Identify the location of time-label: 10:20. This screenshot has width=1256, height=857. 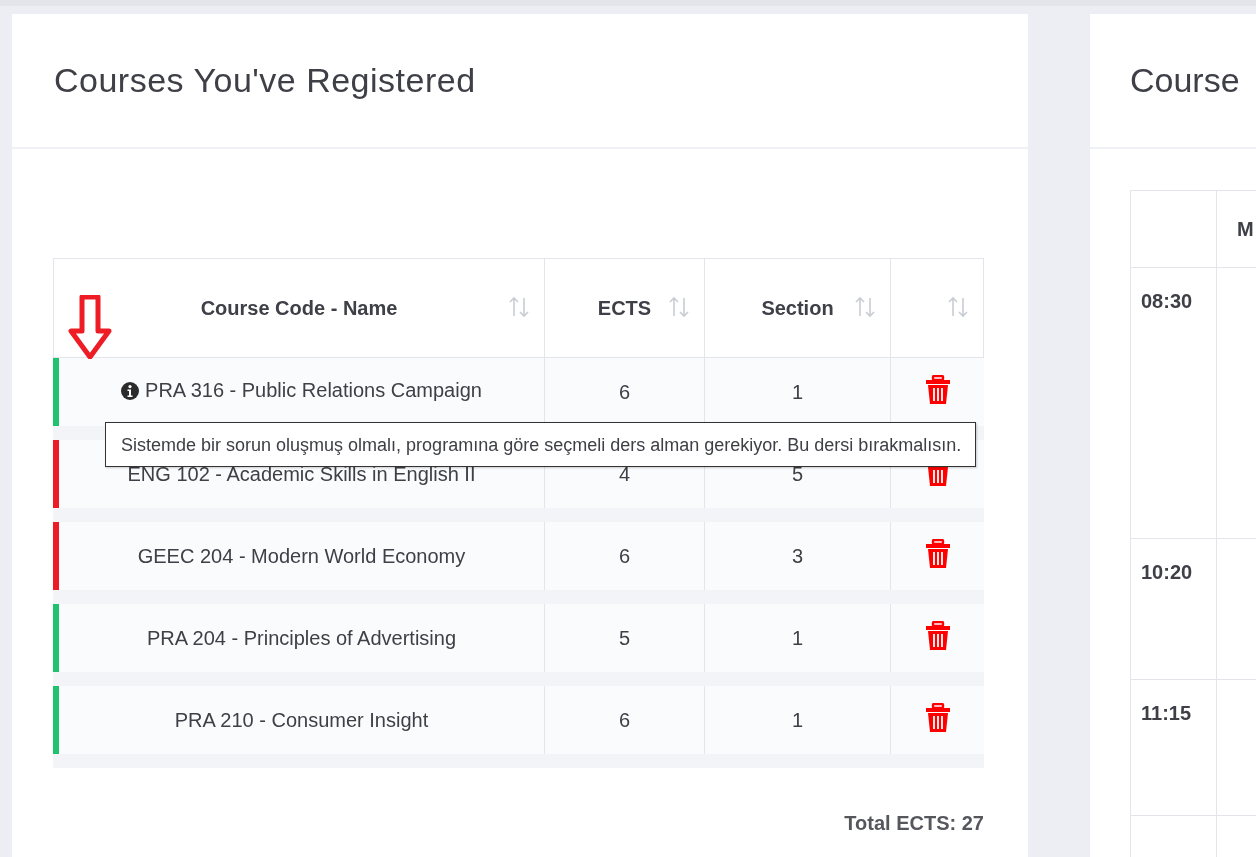
(1167, 572).